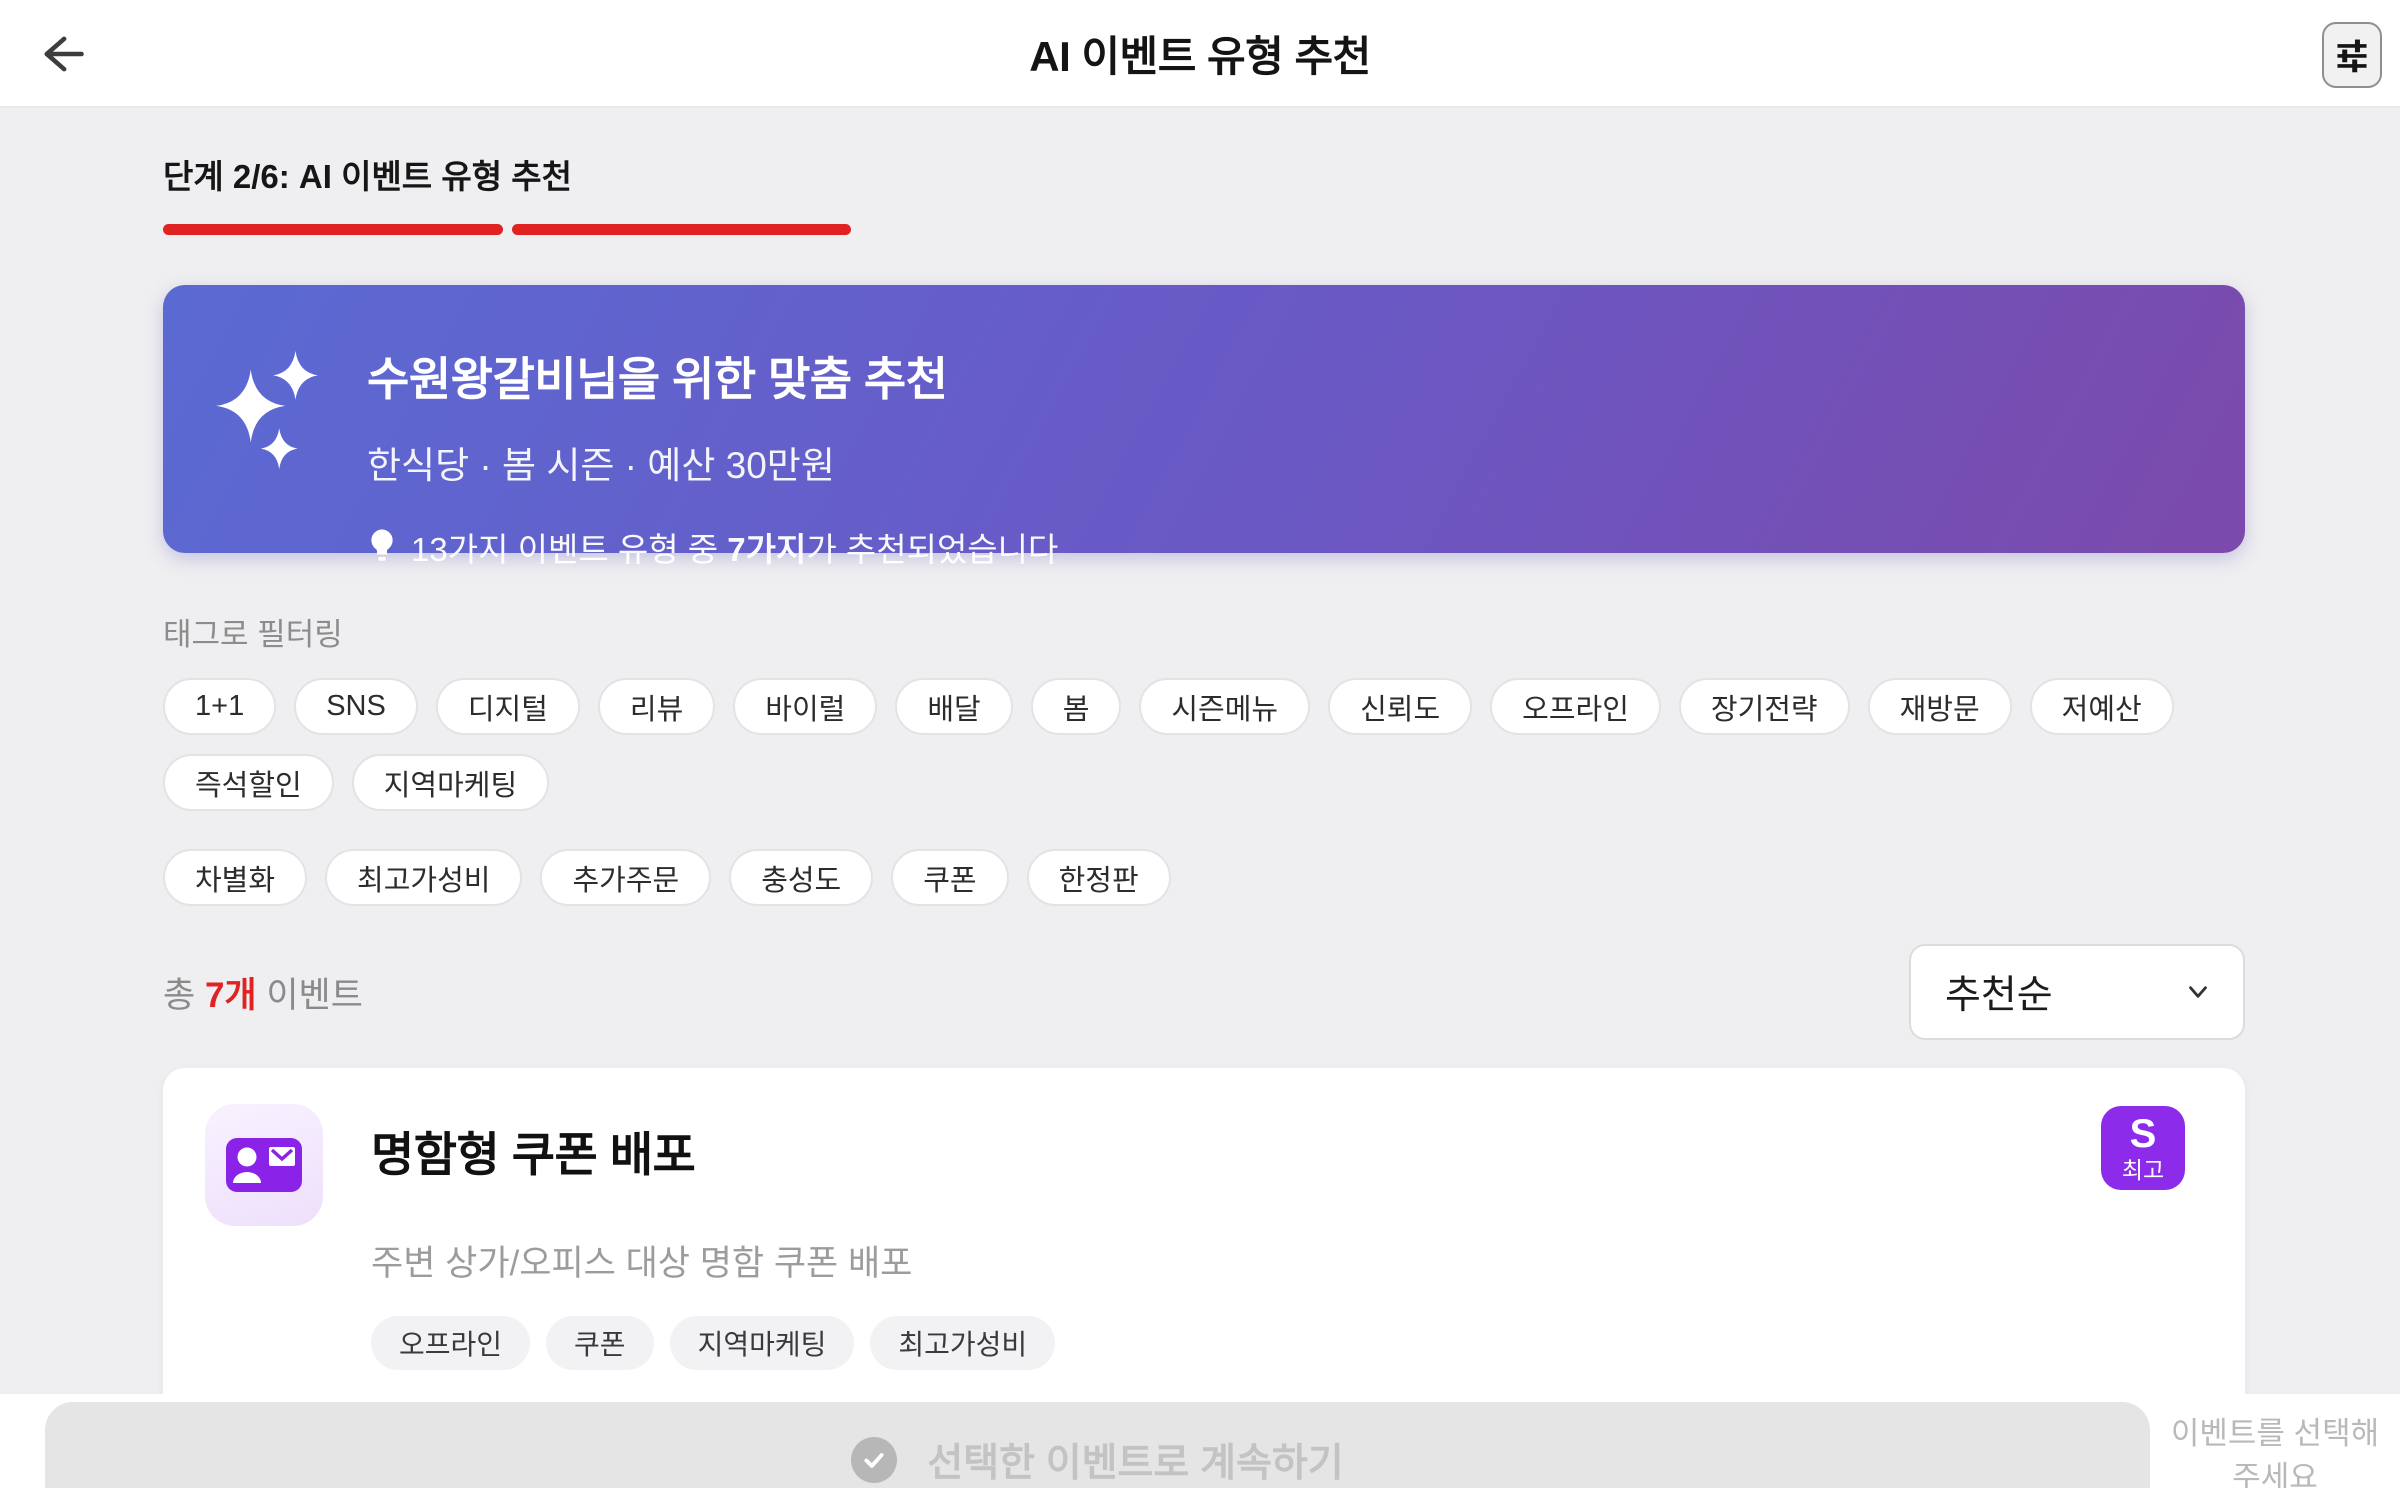  Describe the element at coordinates (762, 1343) in the screenshot. I see `event-tag: 지역마케팅` at that location.